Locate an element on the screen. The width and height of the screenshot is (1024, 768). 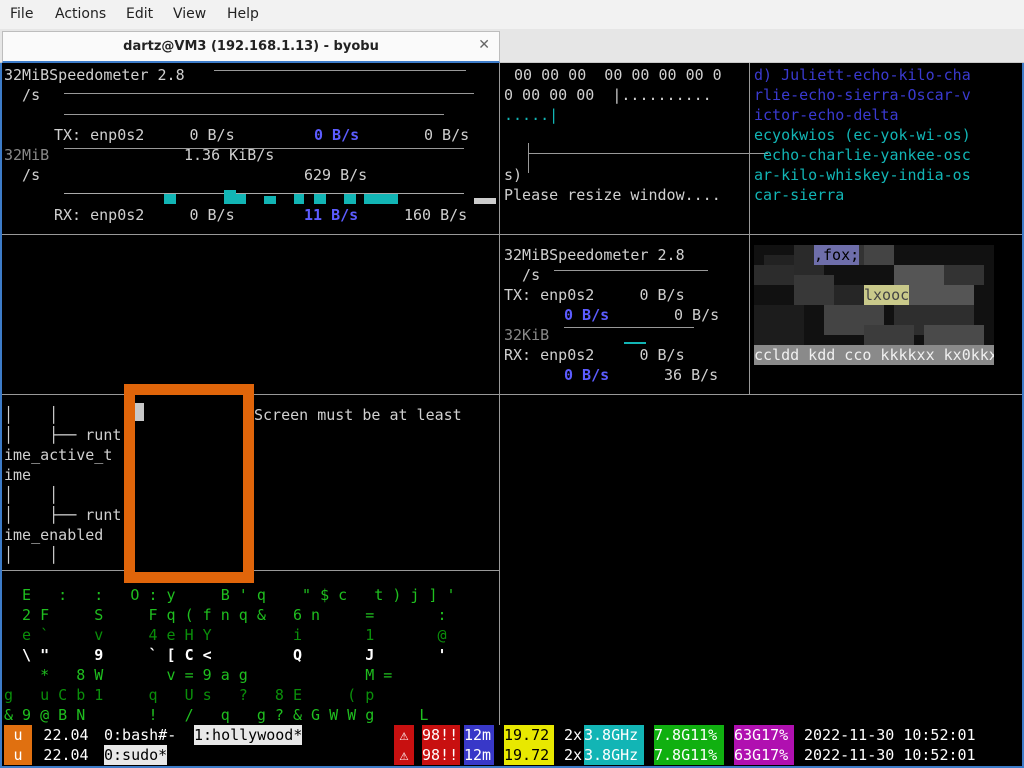
word-line: ecyokwios (ec-yok-wi-os) is located at coordinates (862, 135).